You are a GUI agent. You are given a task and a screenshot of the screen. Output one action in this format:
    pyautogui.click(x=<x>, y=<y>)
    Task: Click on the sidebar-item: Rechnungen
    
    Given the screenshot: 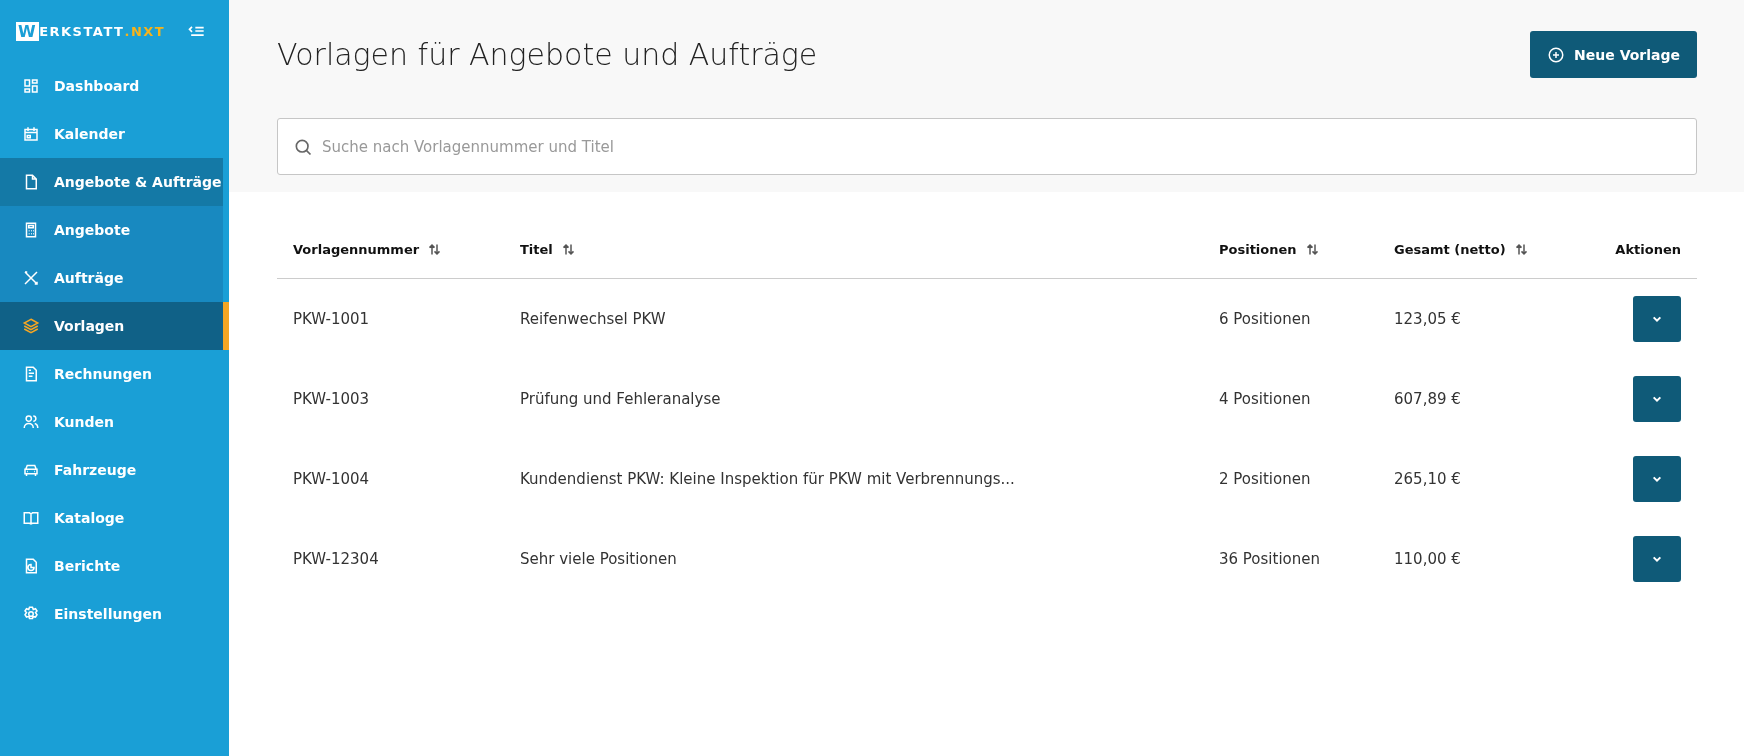 What is the action you would take?
    pyautogui.click(x=114, y=374)
    